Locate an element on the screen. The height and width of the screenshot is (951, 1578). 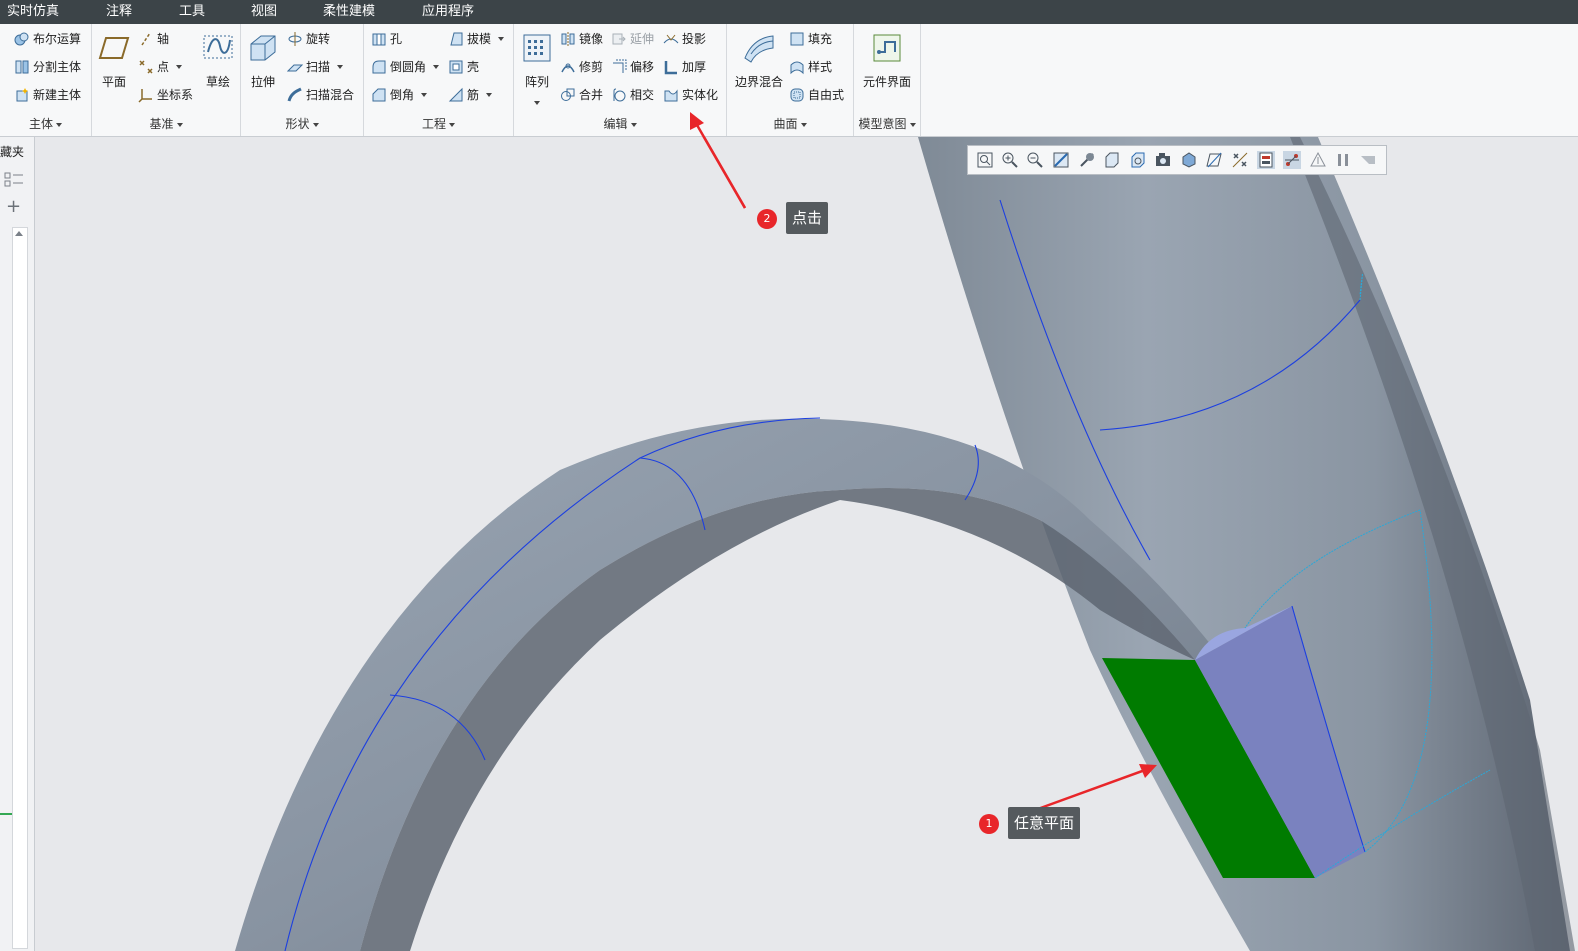
draft-icon is located at coordinates (456, 39).